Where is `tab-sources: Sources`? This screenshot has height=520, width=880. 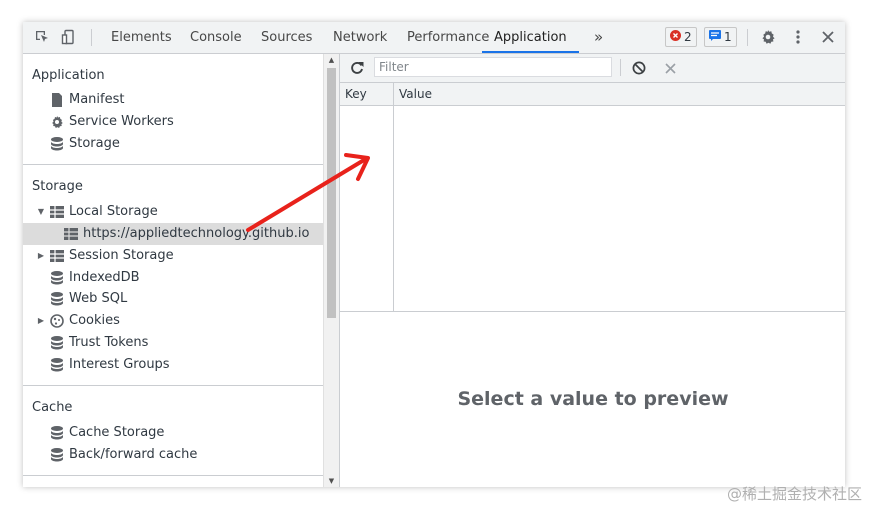
tab-sources: Sources is located at coordinates (286, 37).